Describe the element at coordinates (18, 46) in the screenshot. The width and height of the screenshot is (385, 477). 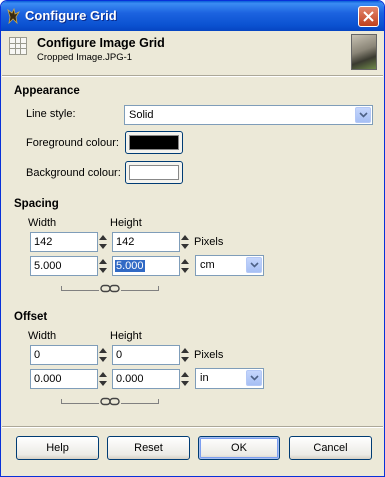
I see `grid-icon` at that location.